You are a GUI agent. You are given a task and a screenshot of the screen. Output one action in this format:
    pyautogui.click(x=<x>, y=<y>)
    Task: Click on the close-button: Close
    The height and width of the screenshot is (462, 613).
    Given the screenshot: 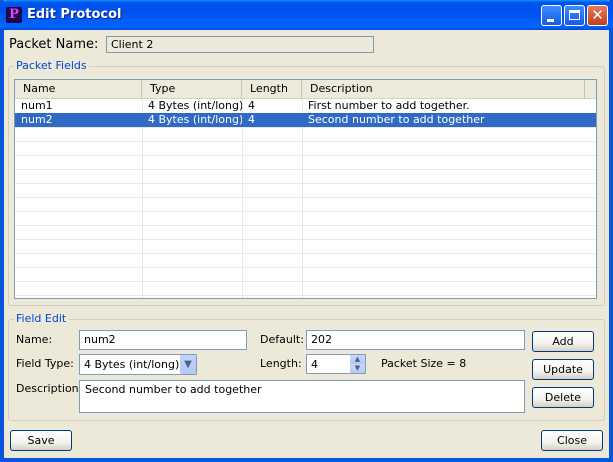 What is the action you would take?
    pyautogui.click(x=572, y=440)
    